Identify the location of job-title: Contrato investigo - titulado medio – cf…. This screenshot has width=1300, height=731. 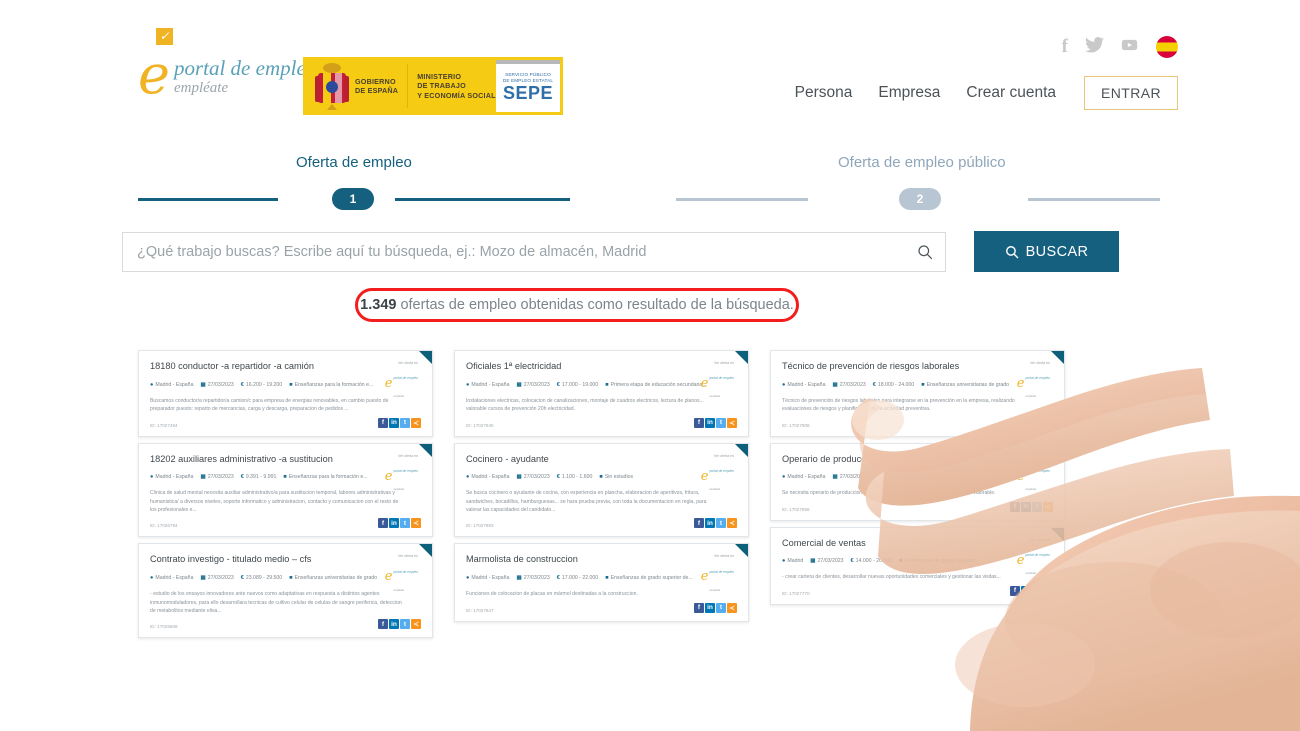
(249, 560).